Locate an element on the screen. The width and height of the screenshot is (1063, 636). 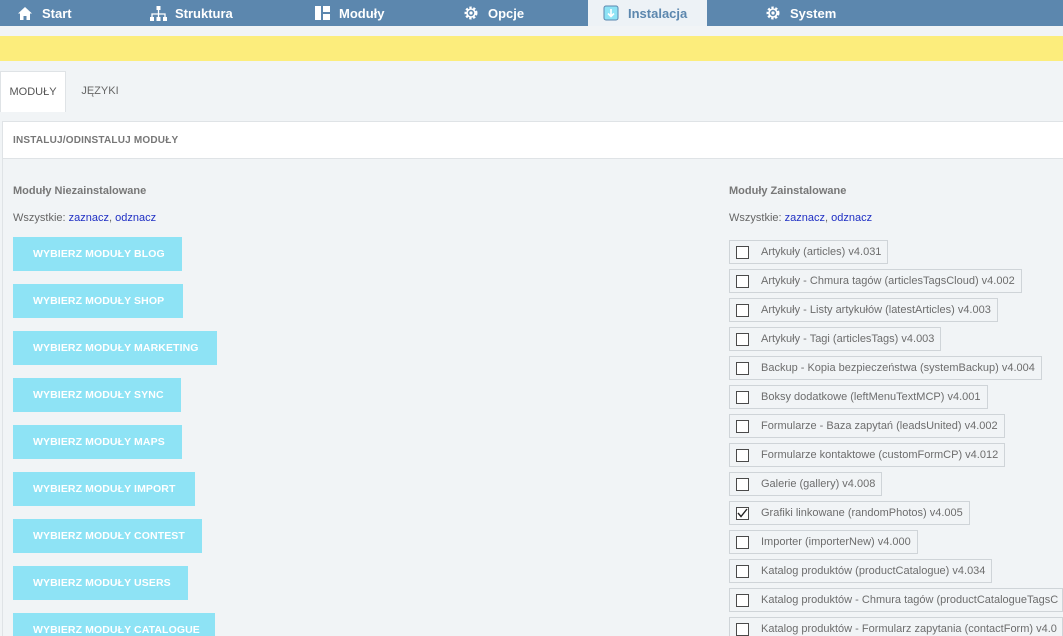
module-label: Artykuły (articles) v4.031 is located at coordinates (821, 252).